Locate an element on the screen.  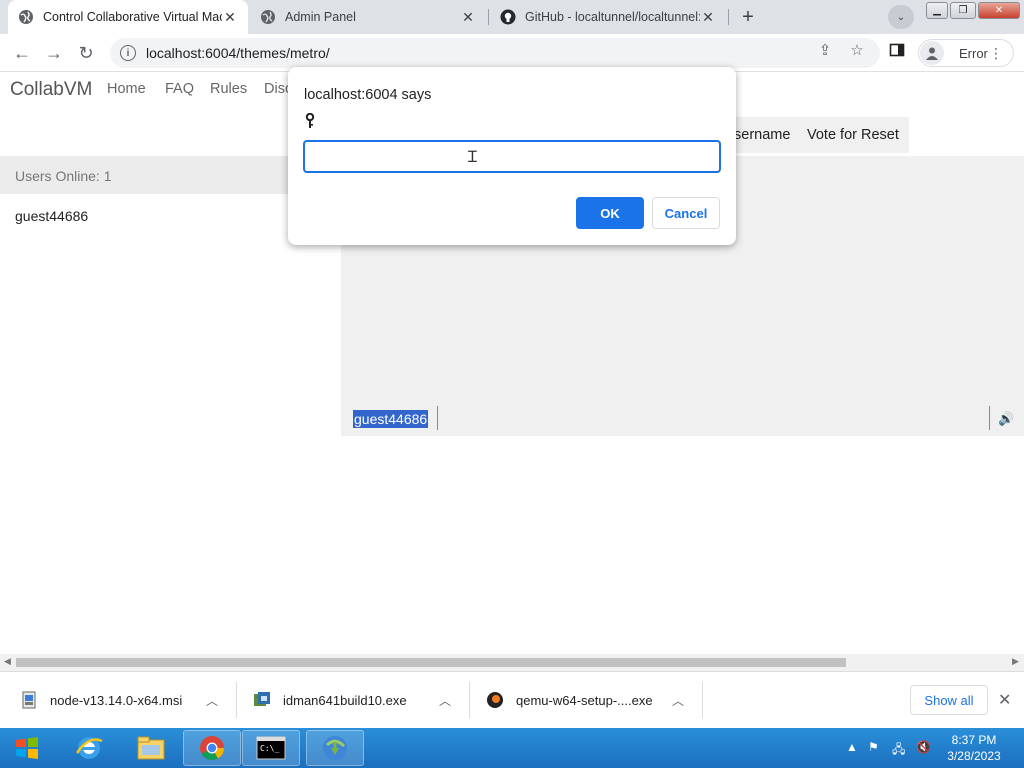
show-hidden-icons-icon: ▲ is located at coordinates (852, 747).